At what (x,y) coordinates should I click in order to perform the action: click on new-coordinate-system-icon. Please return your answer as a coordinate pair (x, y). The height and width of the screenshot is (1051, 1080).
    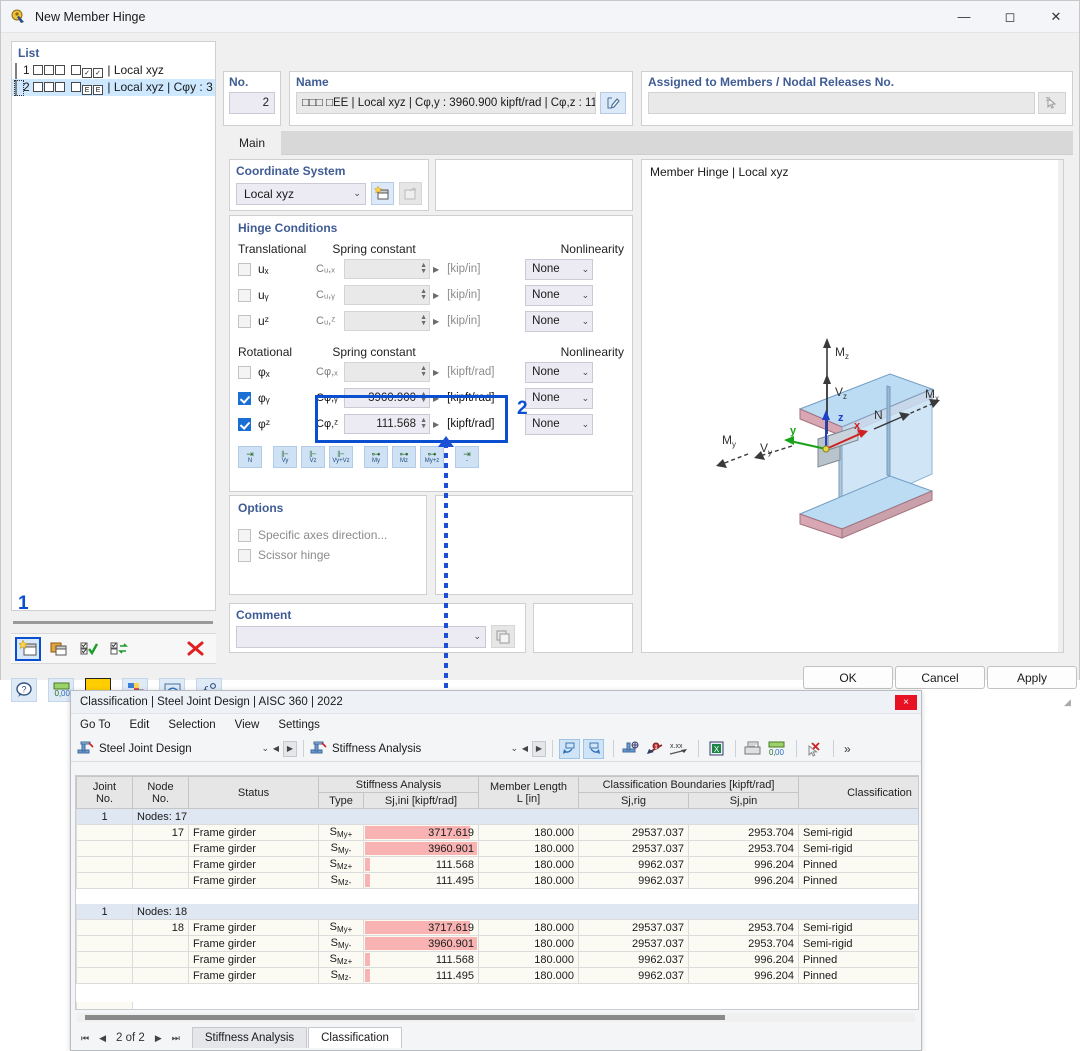
    Looking at the image, I should click on (382, 193).